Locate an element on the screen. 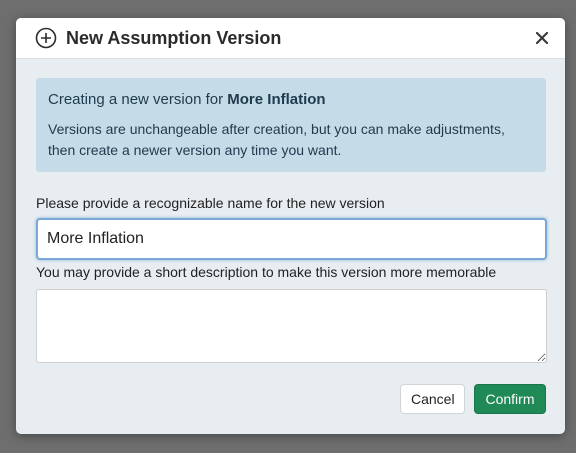 The width and height of the screenshot is (576, 453). plus-circle-icon is located at coordinates (46, 38).